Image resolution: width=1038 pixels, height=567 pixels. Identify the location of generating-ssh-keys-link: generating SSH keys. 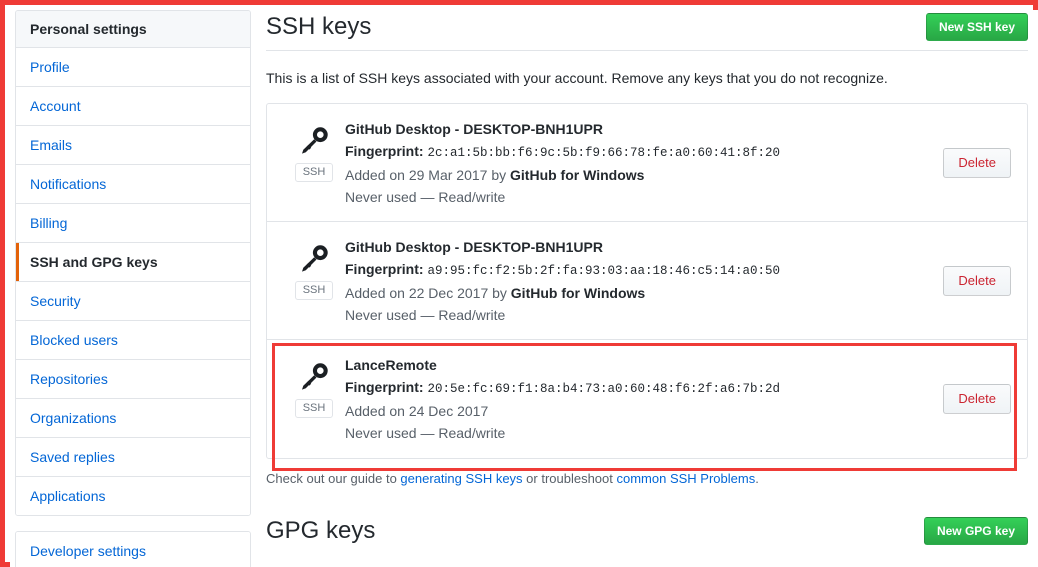
(461, 478).